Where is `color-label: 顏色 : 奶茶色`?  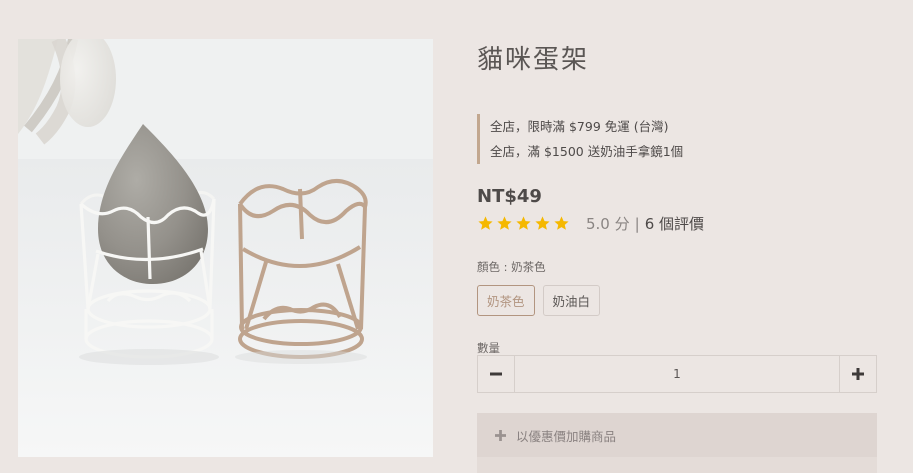
color-label: 顏色 : 奶茶色 is located at coordinates (511, 267).